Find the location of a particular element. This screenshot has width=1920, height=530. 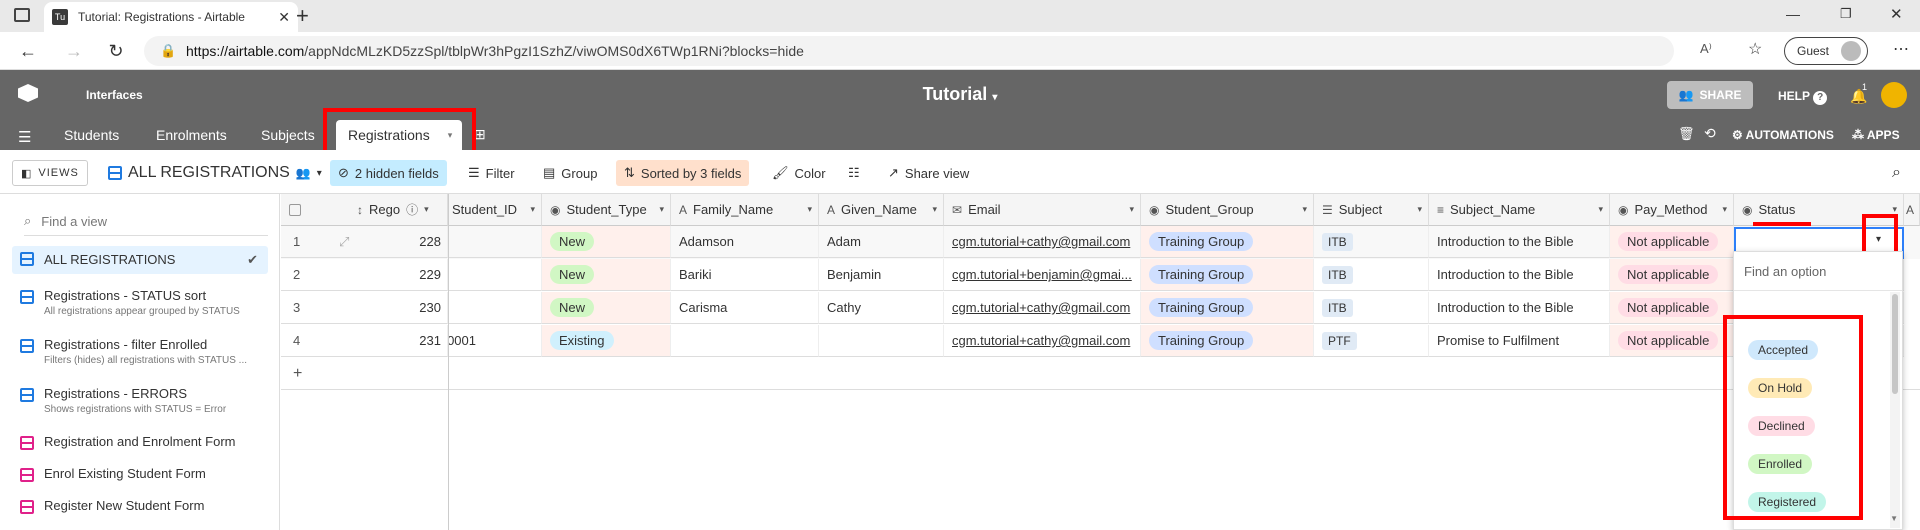

sidebar-form-enrol-existing: Enrol Existing Student Form is located at coordinates (140, 474).